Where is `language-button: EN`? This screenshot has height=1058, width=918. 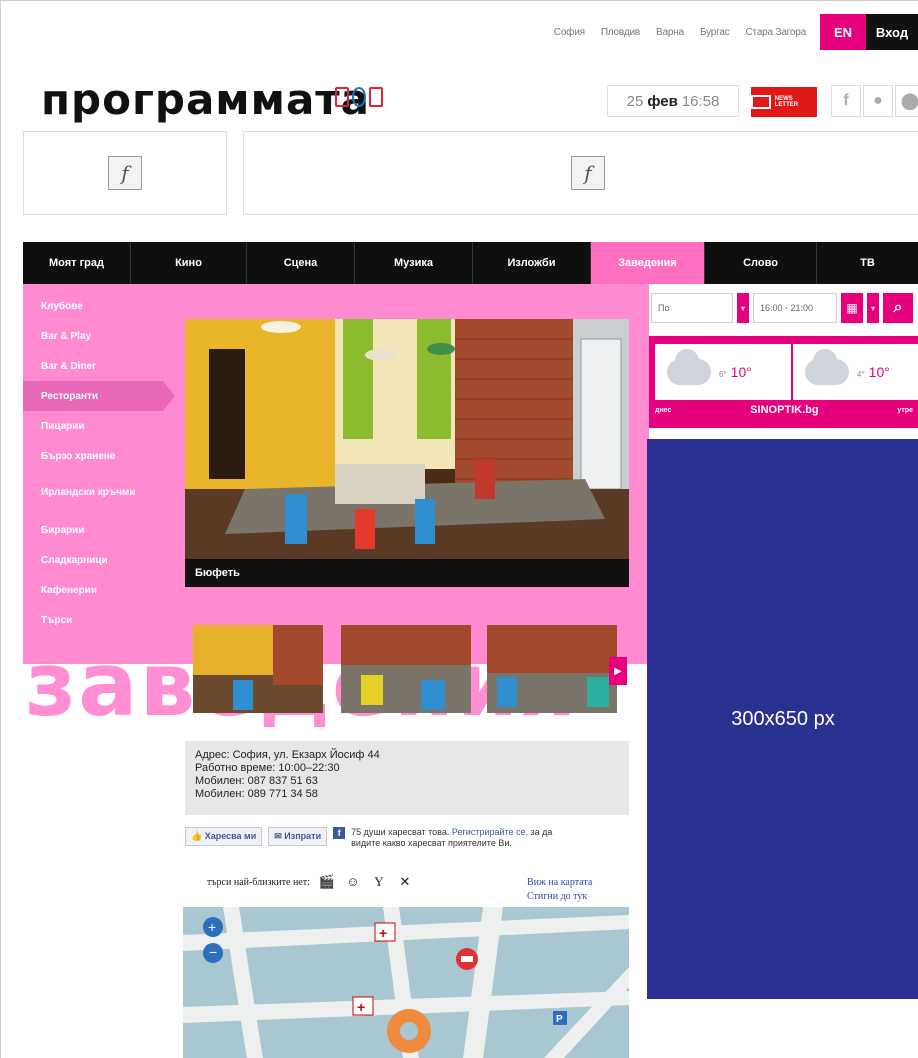 language-button: EN is located at coordinates (843, 32).